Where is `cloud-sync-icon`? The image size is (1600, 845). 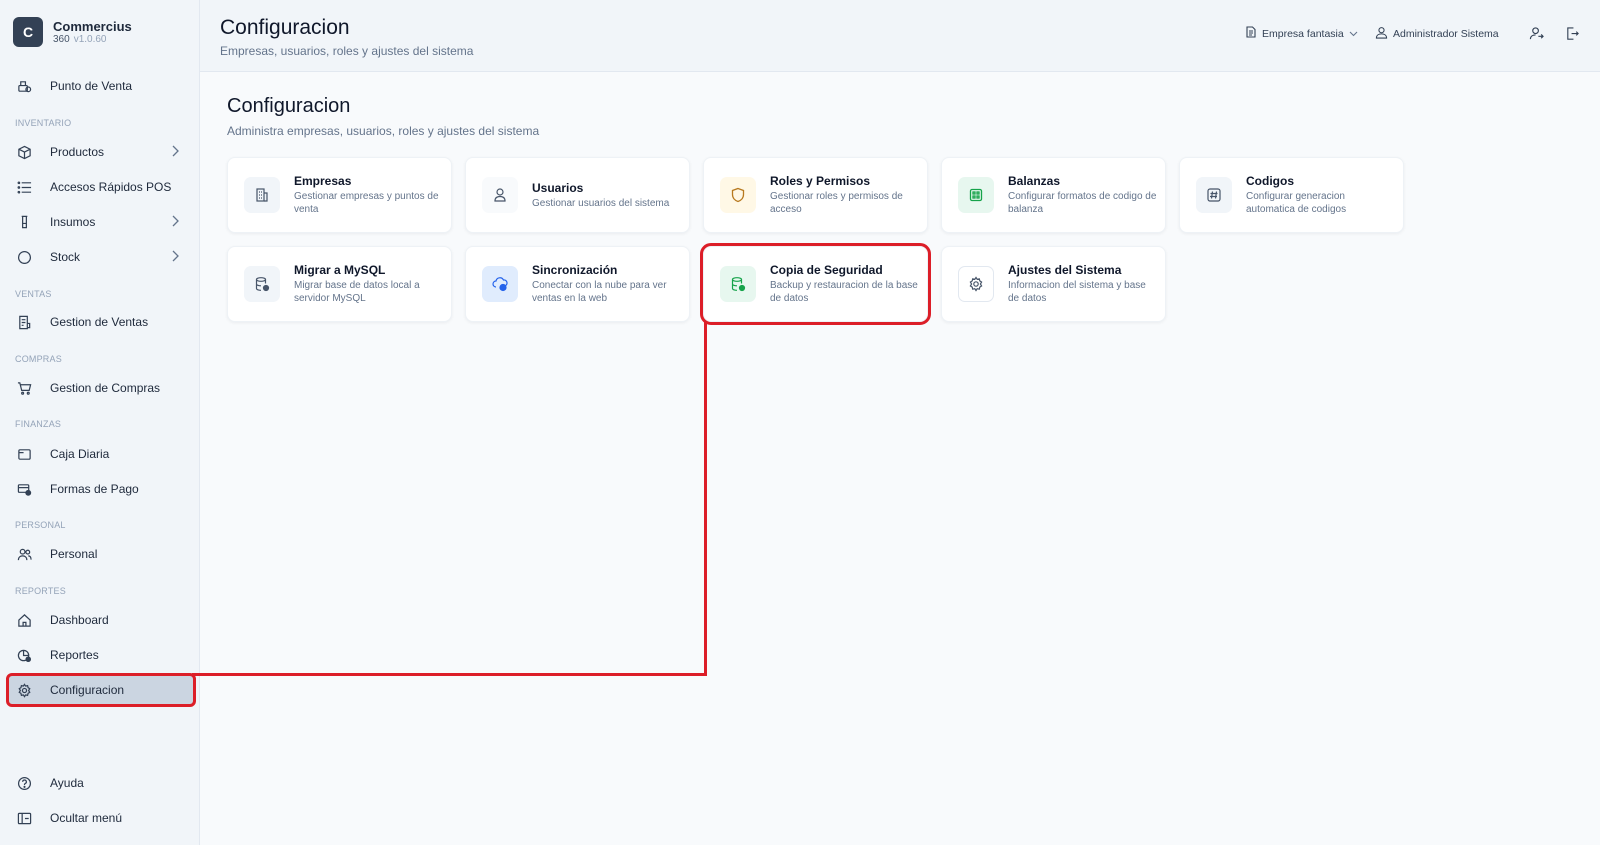 cloud-sync-icon is located at coordinates (500, 284).